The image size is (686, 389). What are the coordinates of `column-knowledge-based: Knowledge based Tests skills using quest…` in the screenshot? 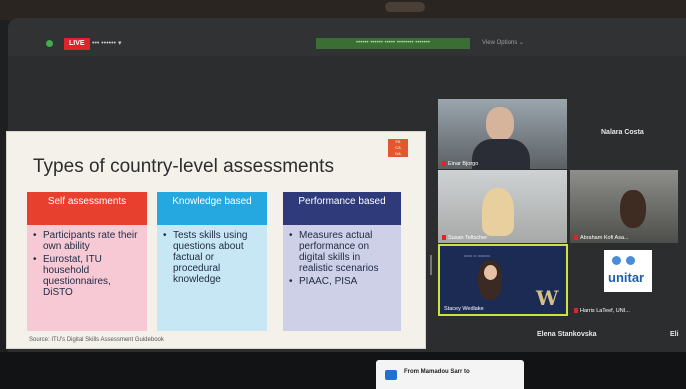 It's located at (212, 261).